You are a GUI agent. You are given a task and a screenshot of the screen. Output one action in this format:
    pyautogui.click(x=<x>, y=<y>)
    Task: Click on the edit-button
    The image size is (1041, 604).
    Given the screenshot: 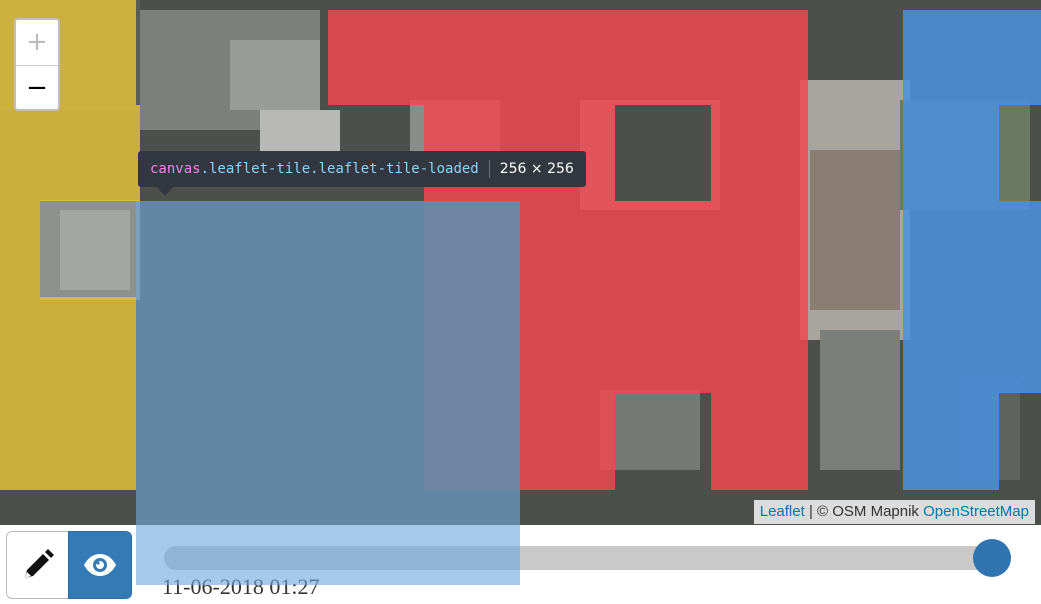 What is the action you would take?
    pyautogui.click(x=37, y=565)
    